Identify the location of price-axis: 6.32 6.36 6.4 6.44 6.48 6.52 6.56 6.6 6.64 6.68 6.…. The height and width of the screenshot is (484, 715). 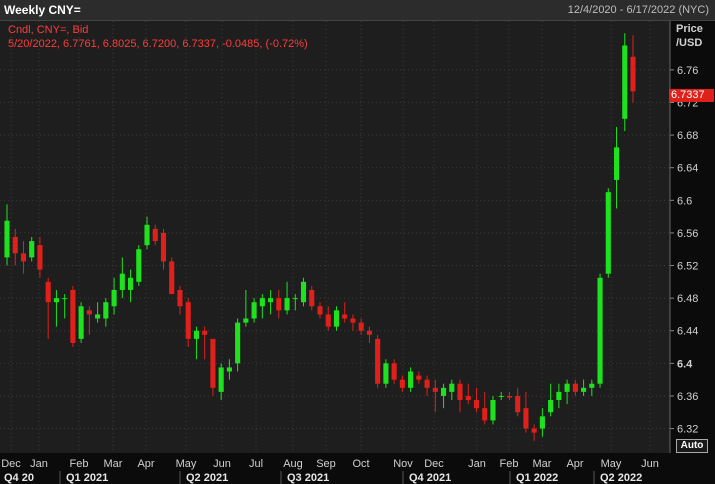
(683, 237).